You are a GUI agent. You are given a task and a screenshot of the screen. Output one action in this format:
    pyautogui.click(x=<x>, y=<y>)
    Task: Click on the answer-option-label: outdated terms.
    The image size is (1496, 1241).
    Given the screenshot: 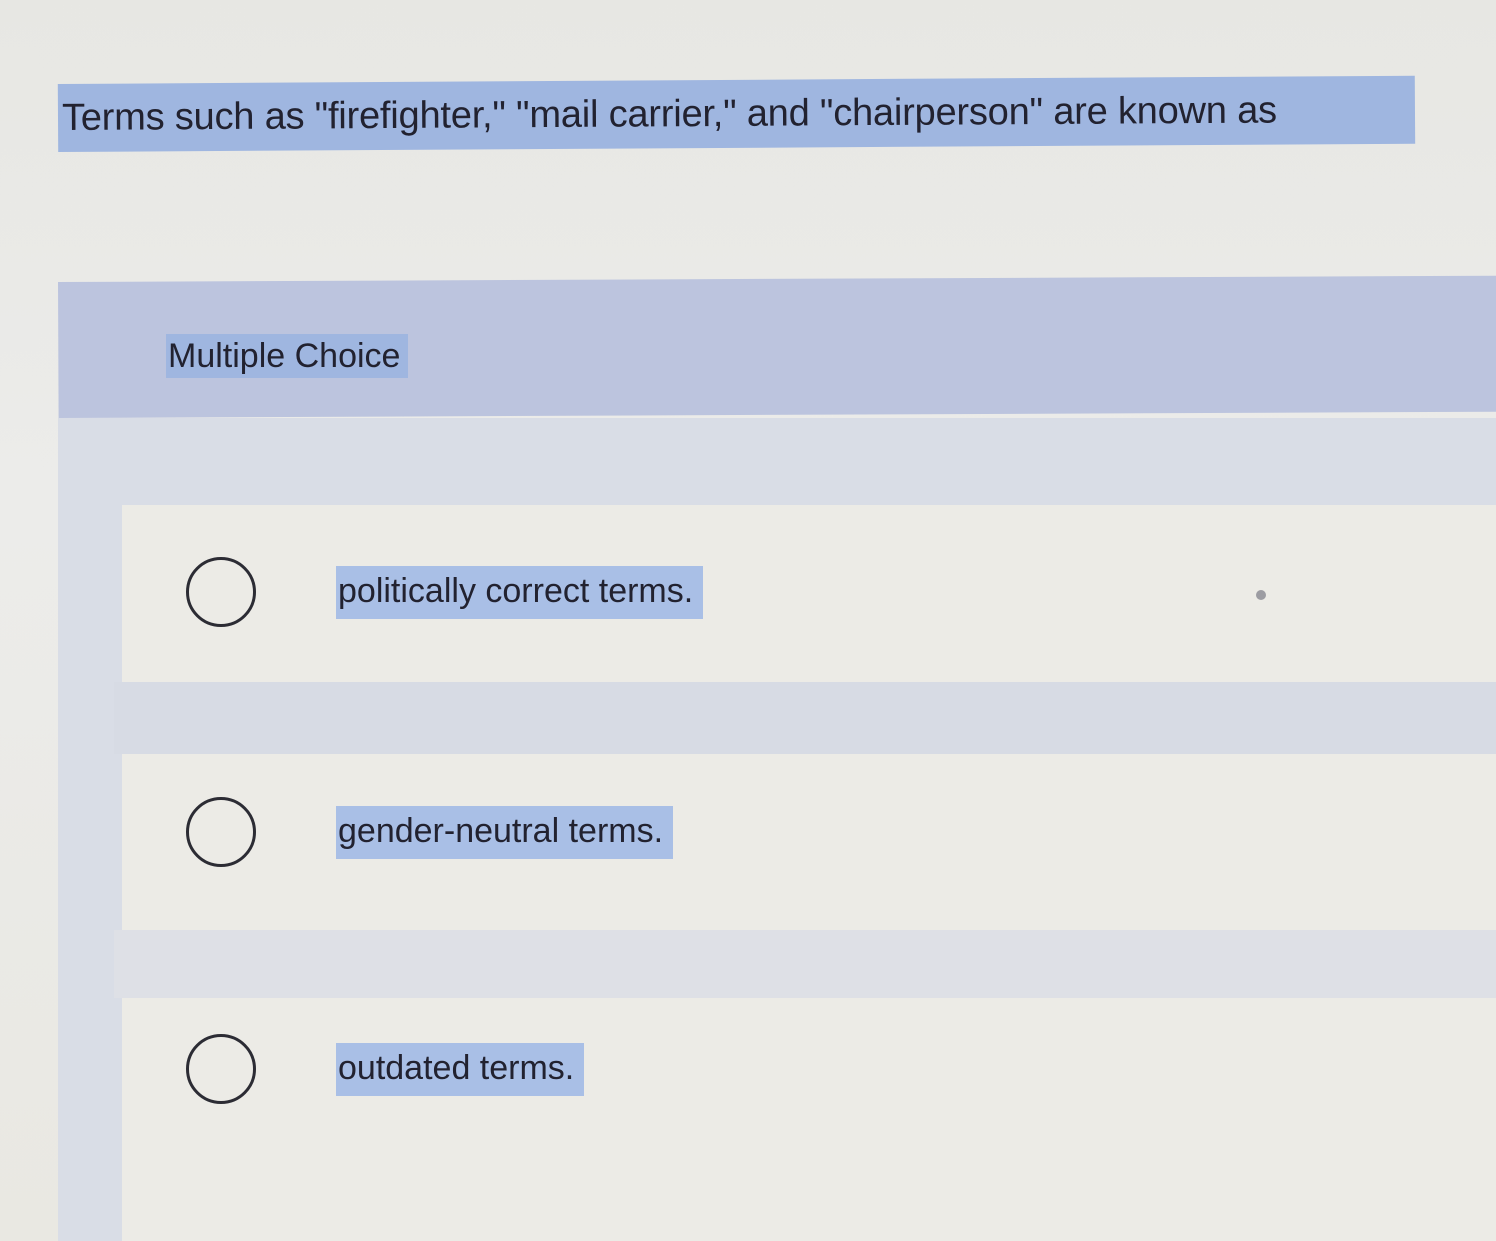 What is the action you would take?
    pyautogui.click(x=460, y=1069)
    